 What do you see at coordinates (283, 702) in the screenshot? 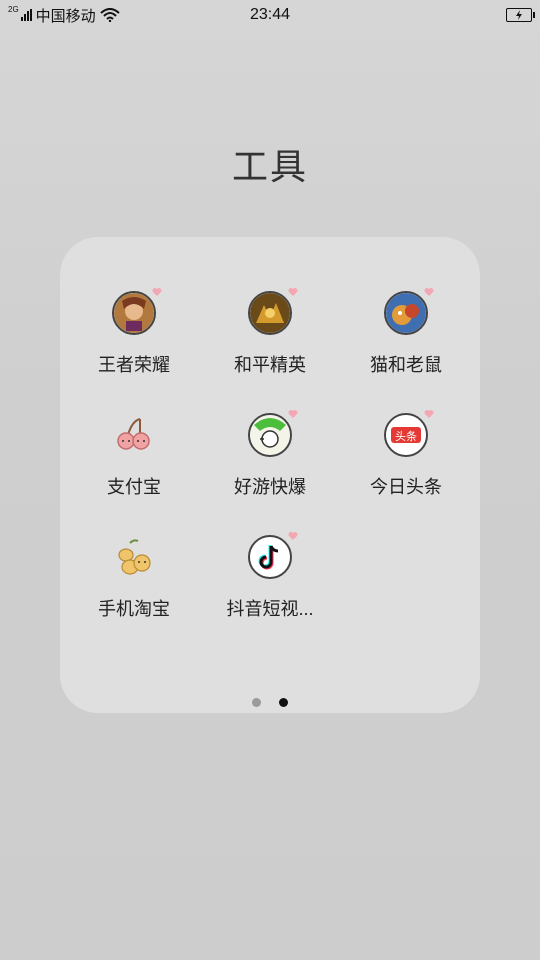
I see `page-dot-2-active` at bounding box center [283, 702].